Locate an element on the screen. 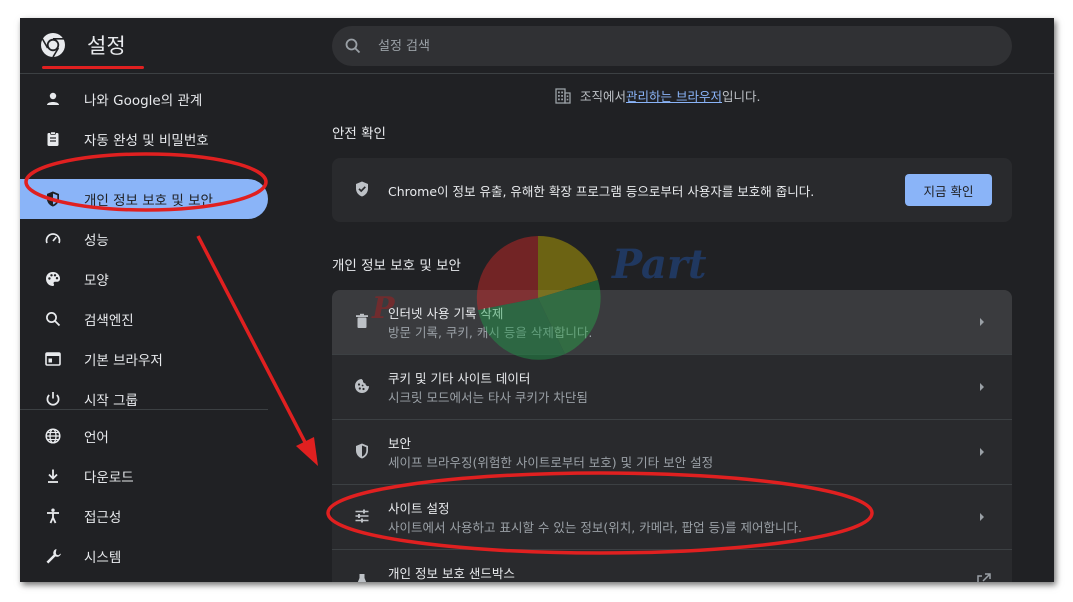 The width and height of the screenshot is (1073, 602). sliders-icon is located at coordinates (362, 516).